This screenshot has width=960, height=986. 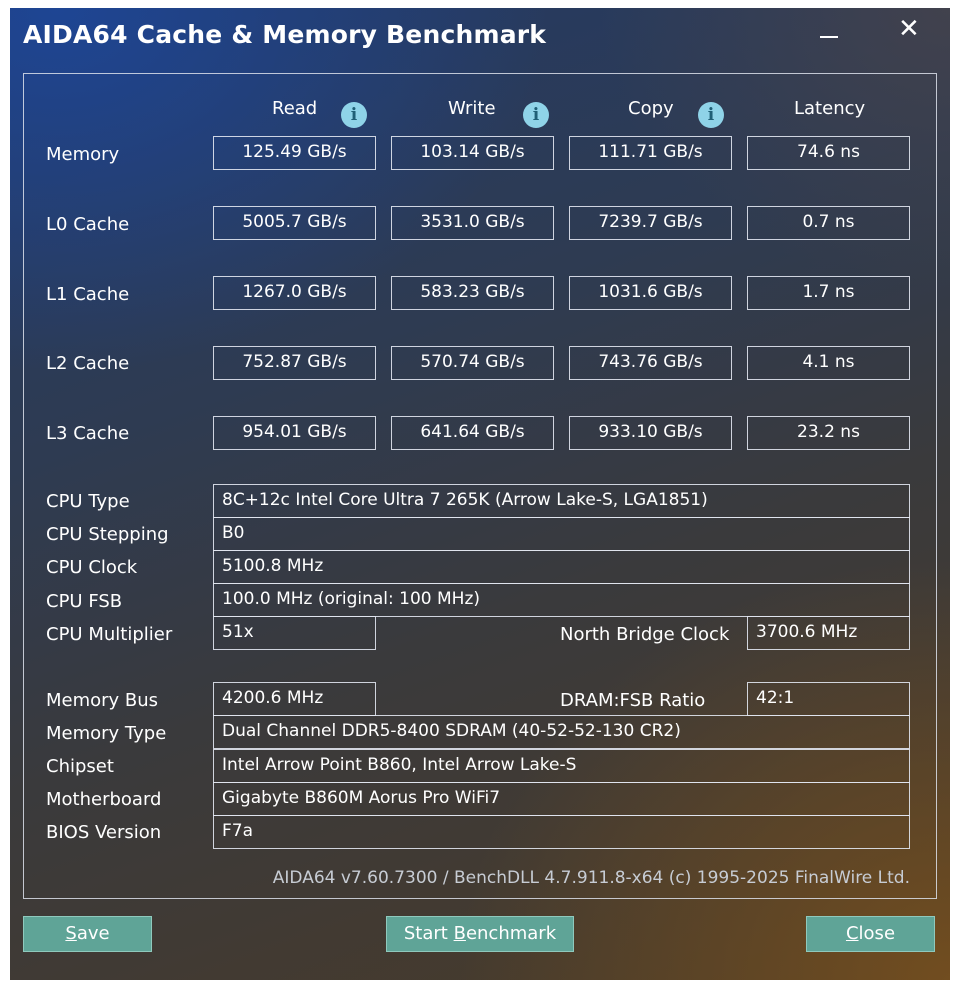 I want to click on l1-write-field: 583.23 GB/s, so click(x=472, y=293).